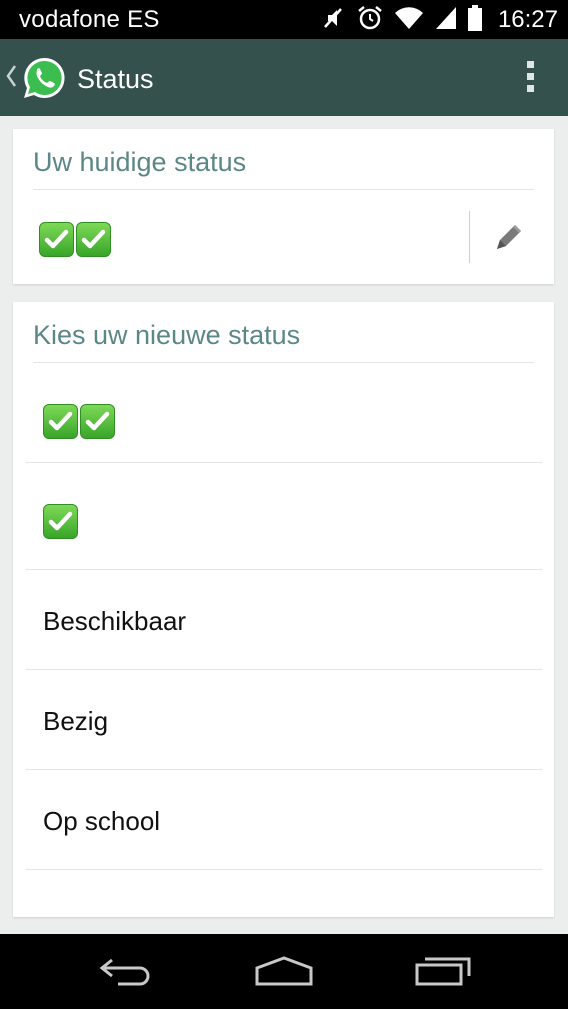 The width and height of the screenshot is (568, 1009). What do you see at coordinates (284, 19) in the screenshot?
I see `status-bar: vodafone ES 16:27` at bounding box center [284, 19].